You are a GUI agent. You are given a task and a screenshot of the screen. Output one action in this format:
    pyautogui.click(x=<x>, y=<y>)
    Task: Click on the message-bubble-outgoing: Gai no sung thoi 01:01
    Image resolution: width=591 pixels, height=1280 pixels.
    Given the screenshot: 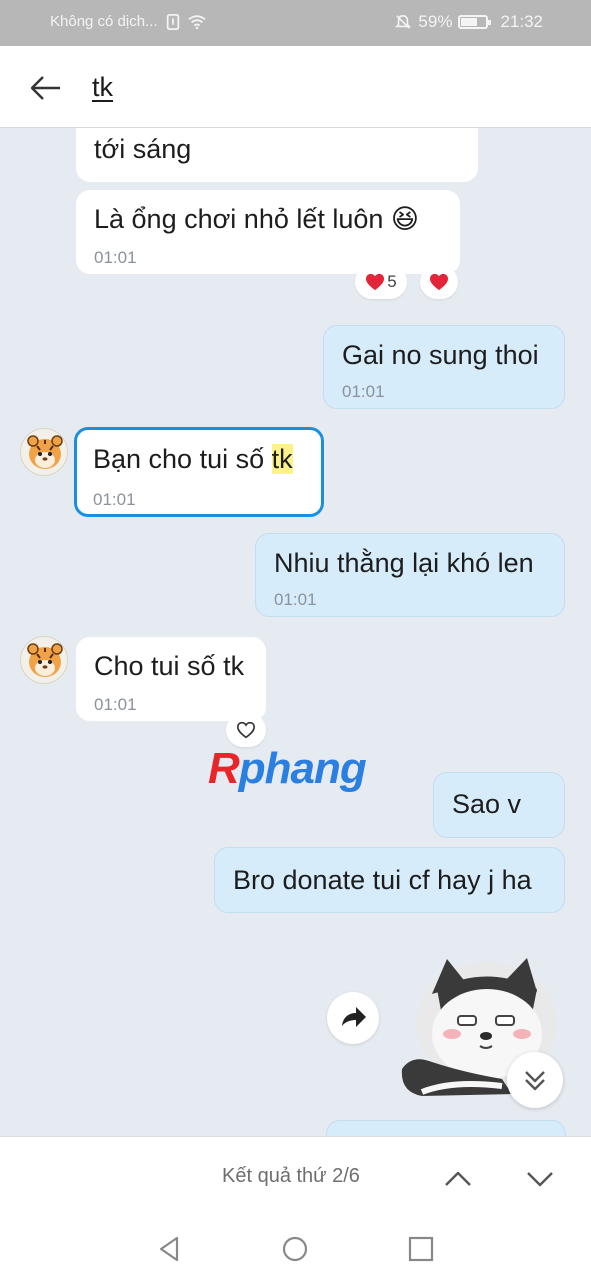 What is the action you would take?
    pyautogui.click(x=444, y=367)
    